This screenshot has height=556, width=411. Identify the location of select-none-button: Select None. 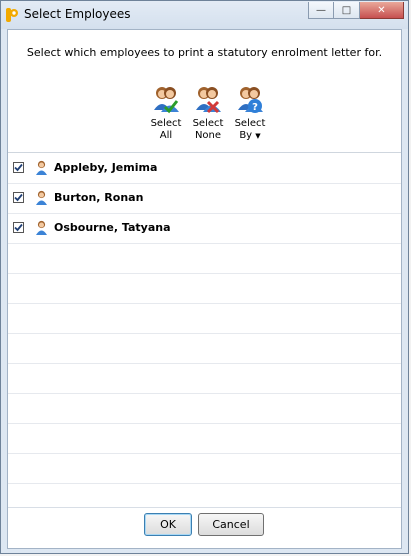
(208, 115).